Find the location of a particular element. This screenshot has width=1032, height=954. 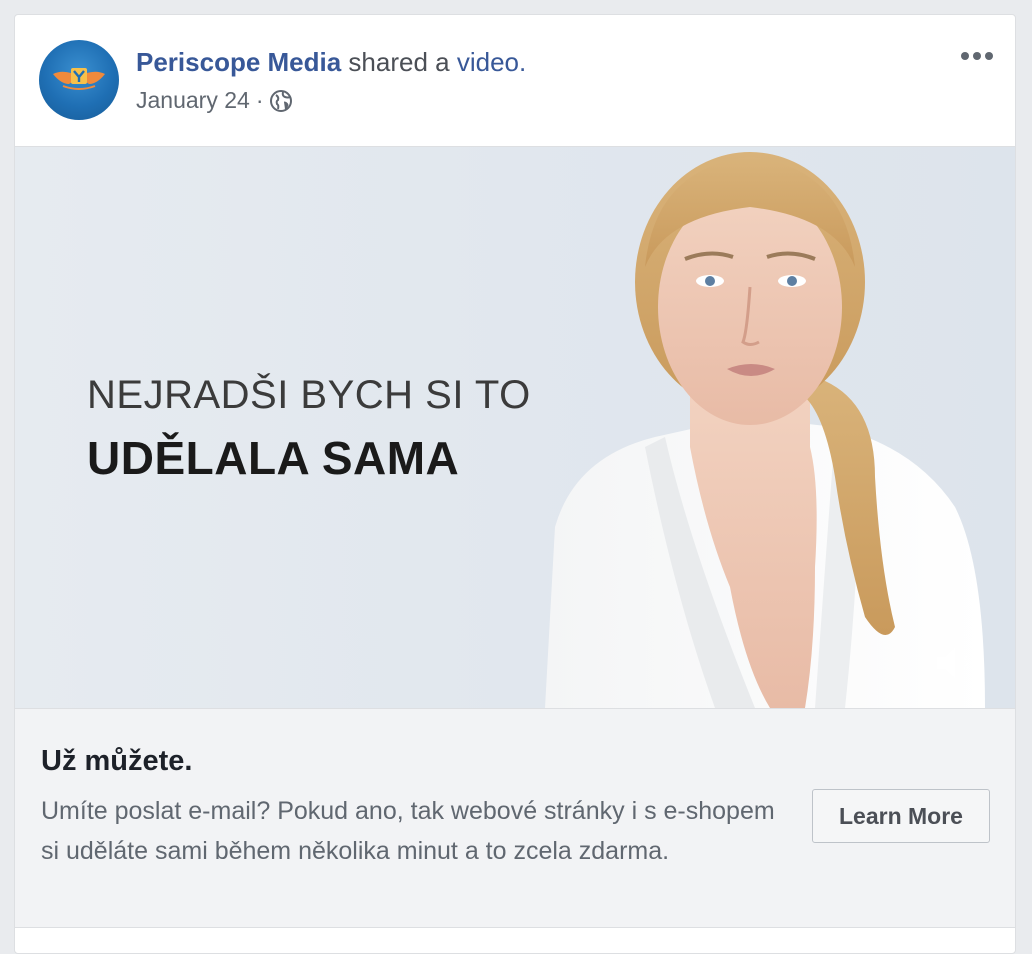

action-text: shared a is located at coordinates (399, 62).